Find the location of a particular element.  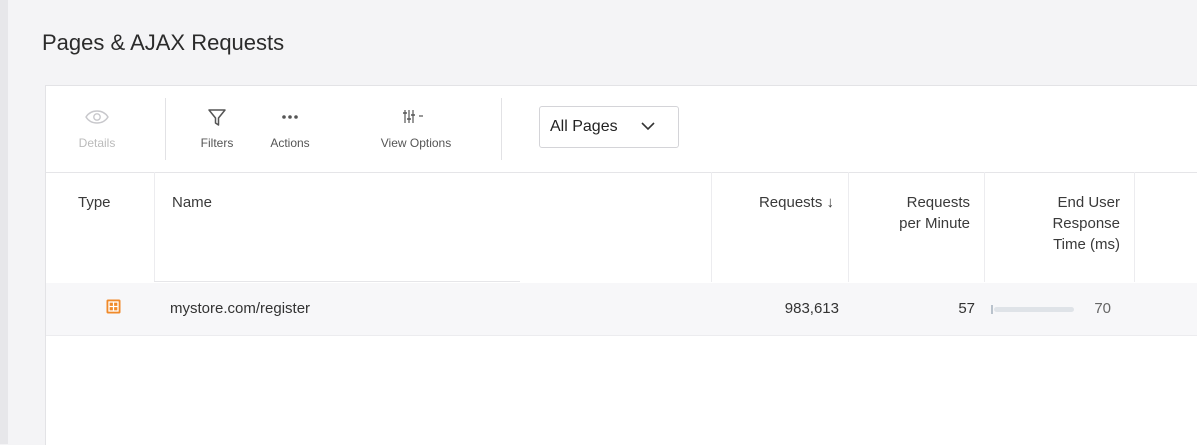

more-icon is located at coordinates (290, 117).